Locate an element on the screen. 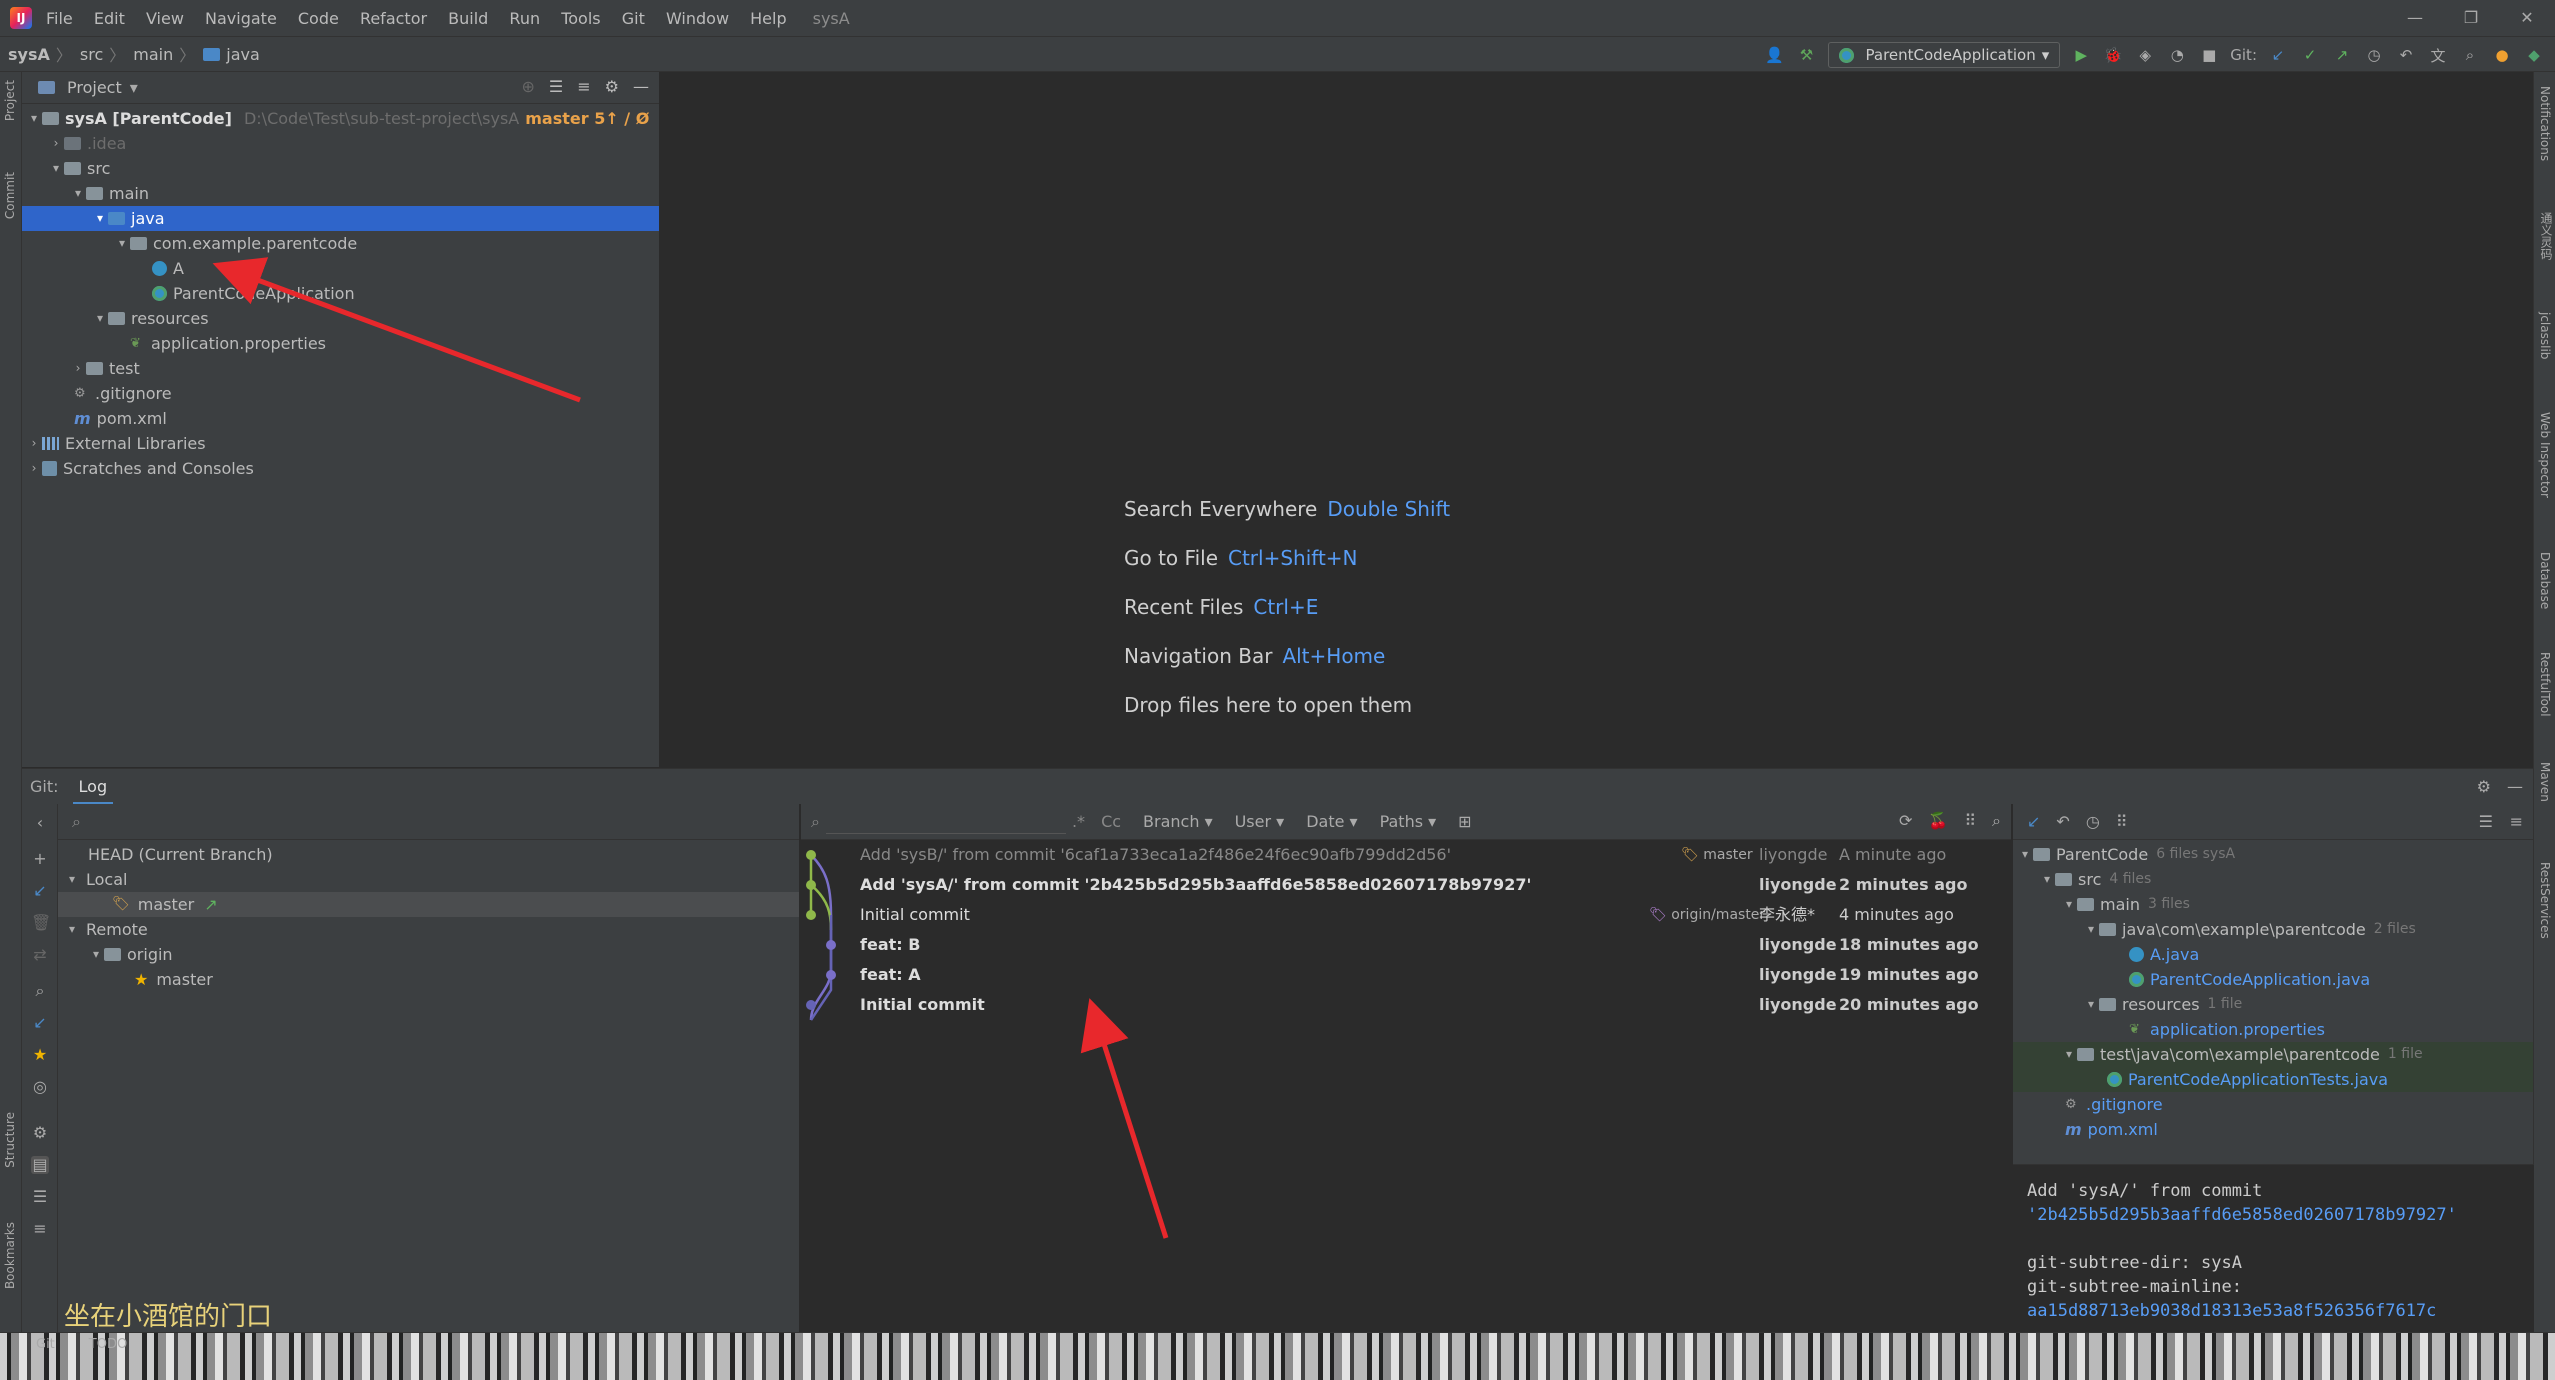  changes-row-resources: ▾ resources 1 file is located at coordinates (2273, 1004).